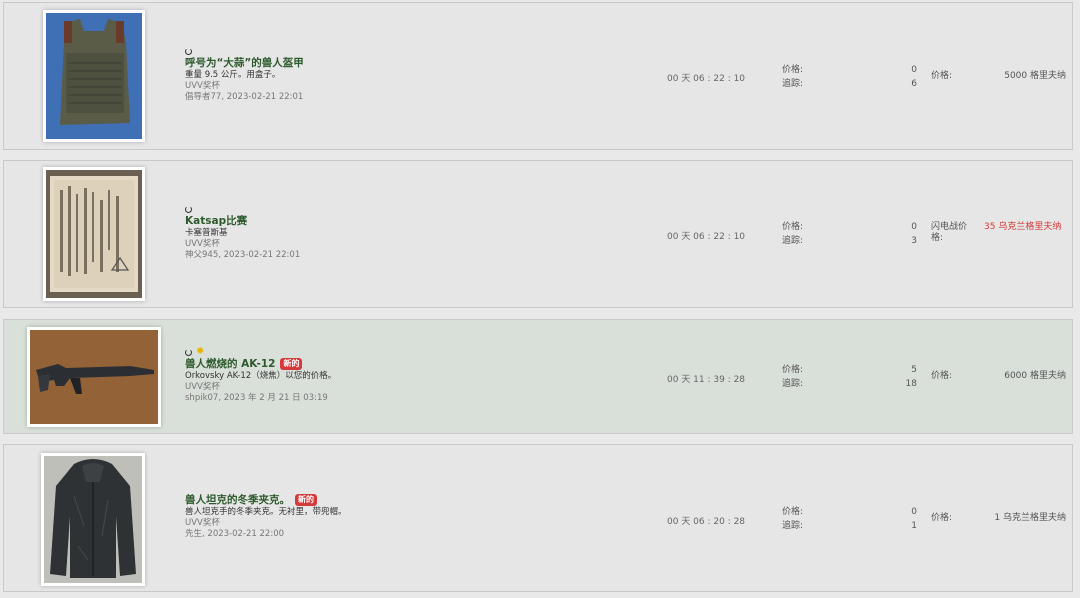 The image size is (1080, 598). What do you see at coordinates (237, 500) in the screenshot?
I see `listing-title: 兽人坦克的冬季夹克。` at bounding box center [237, 500].